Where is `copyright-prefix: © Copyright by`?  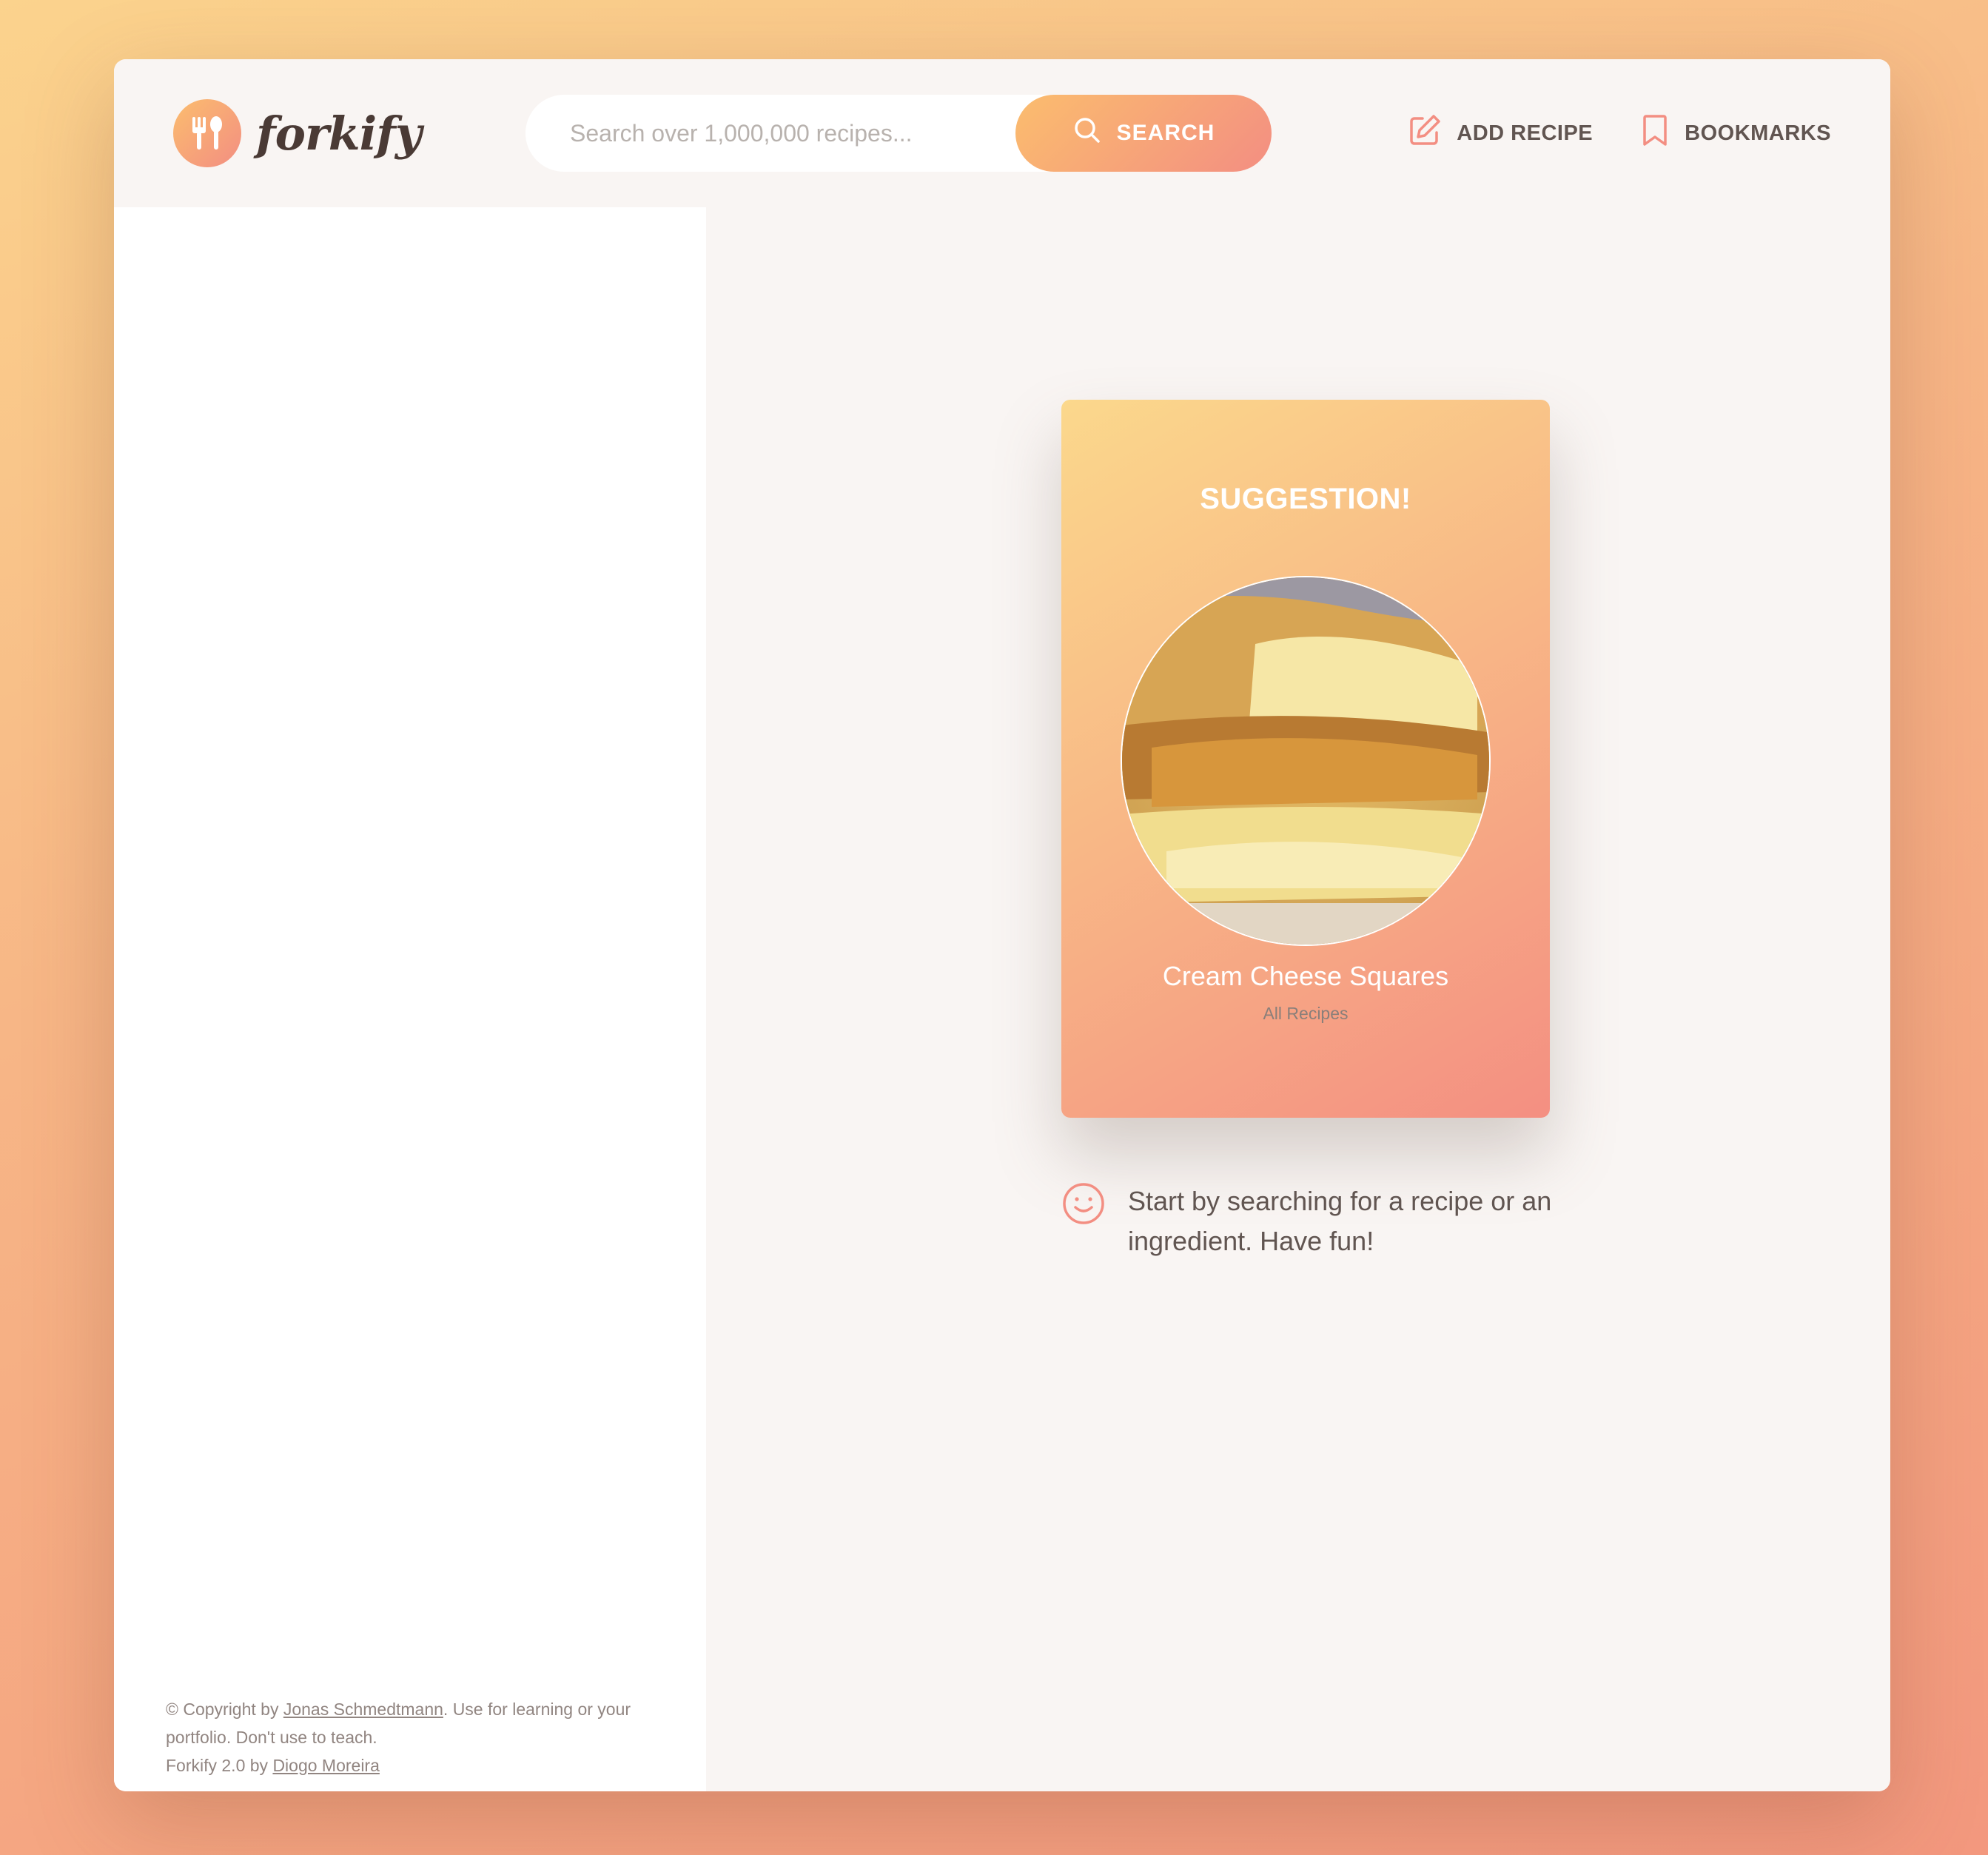
copyright-prefix: © Copyright by is located at coordinates (224, 1709).